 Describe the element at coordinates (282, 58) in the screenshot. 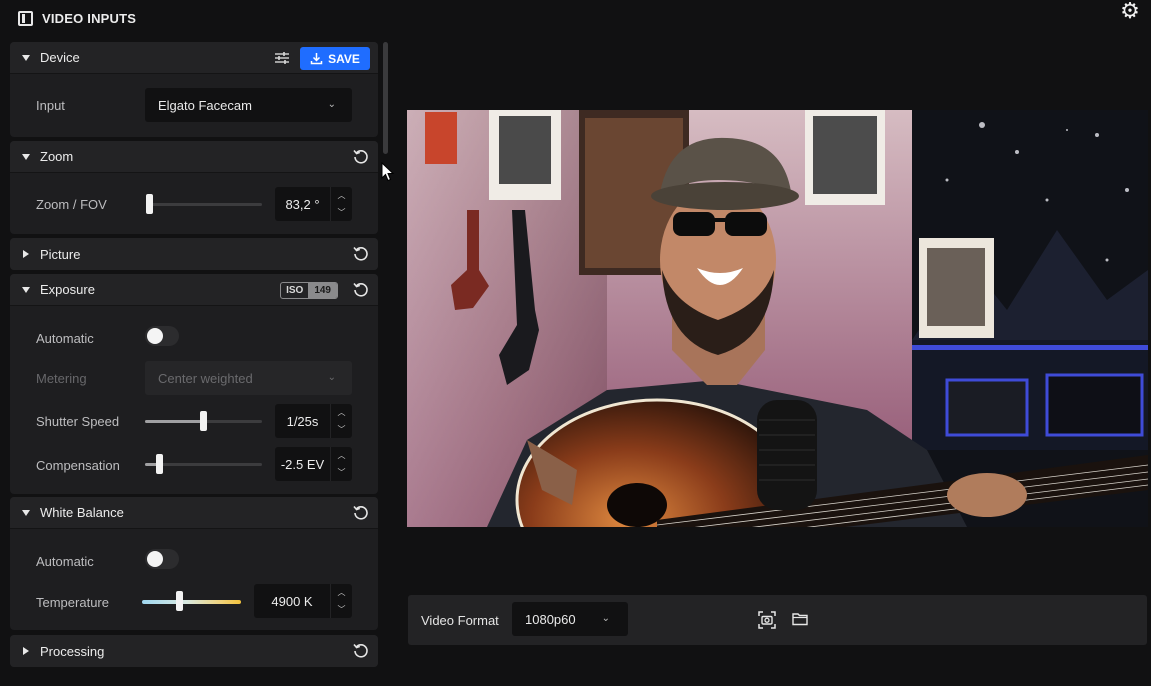

I see `adjustments-icon` at that location.